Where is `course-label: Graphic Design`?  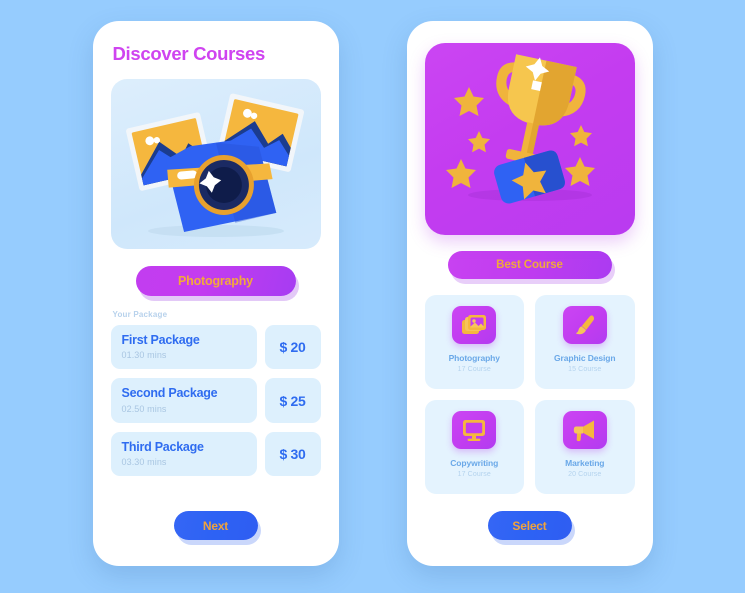 course-label: Graphic Design is located at coordinates (585, 358).